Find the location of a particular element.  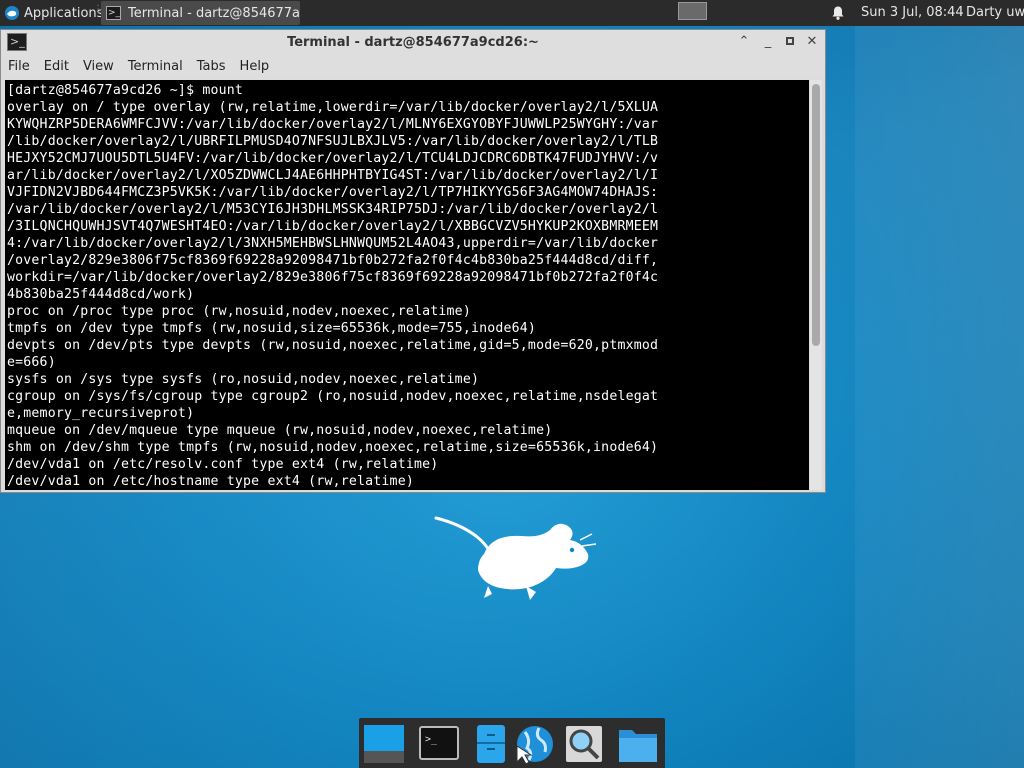

applications-menu-button: Applications is located at coordinates (51, 13).